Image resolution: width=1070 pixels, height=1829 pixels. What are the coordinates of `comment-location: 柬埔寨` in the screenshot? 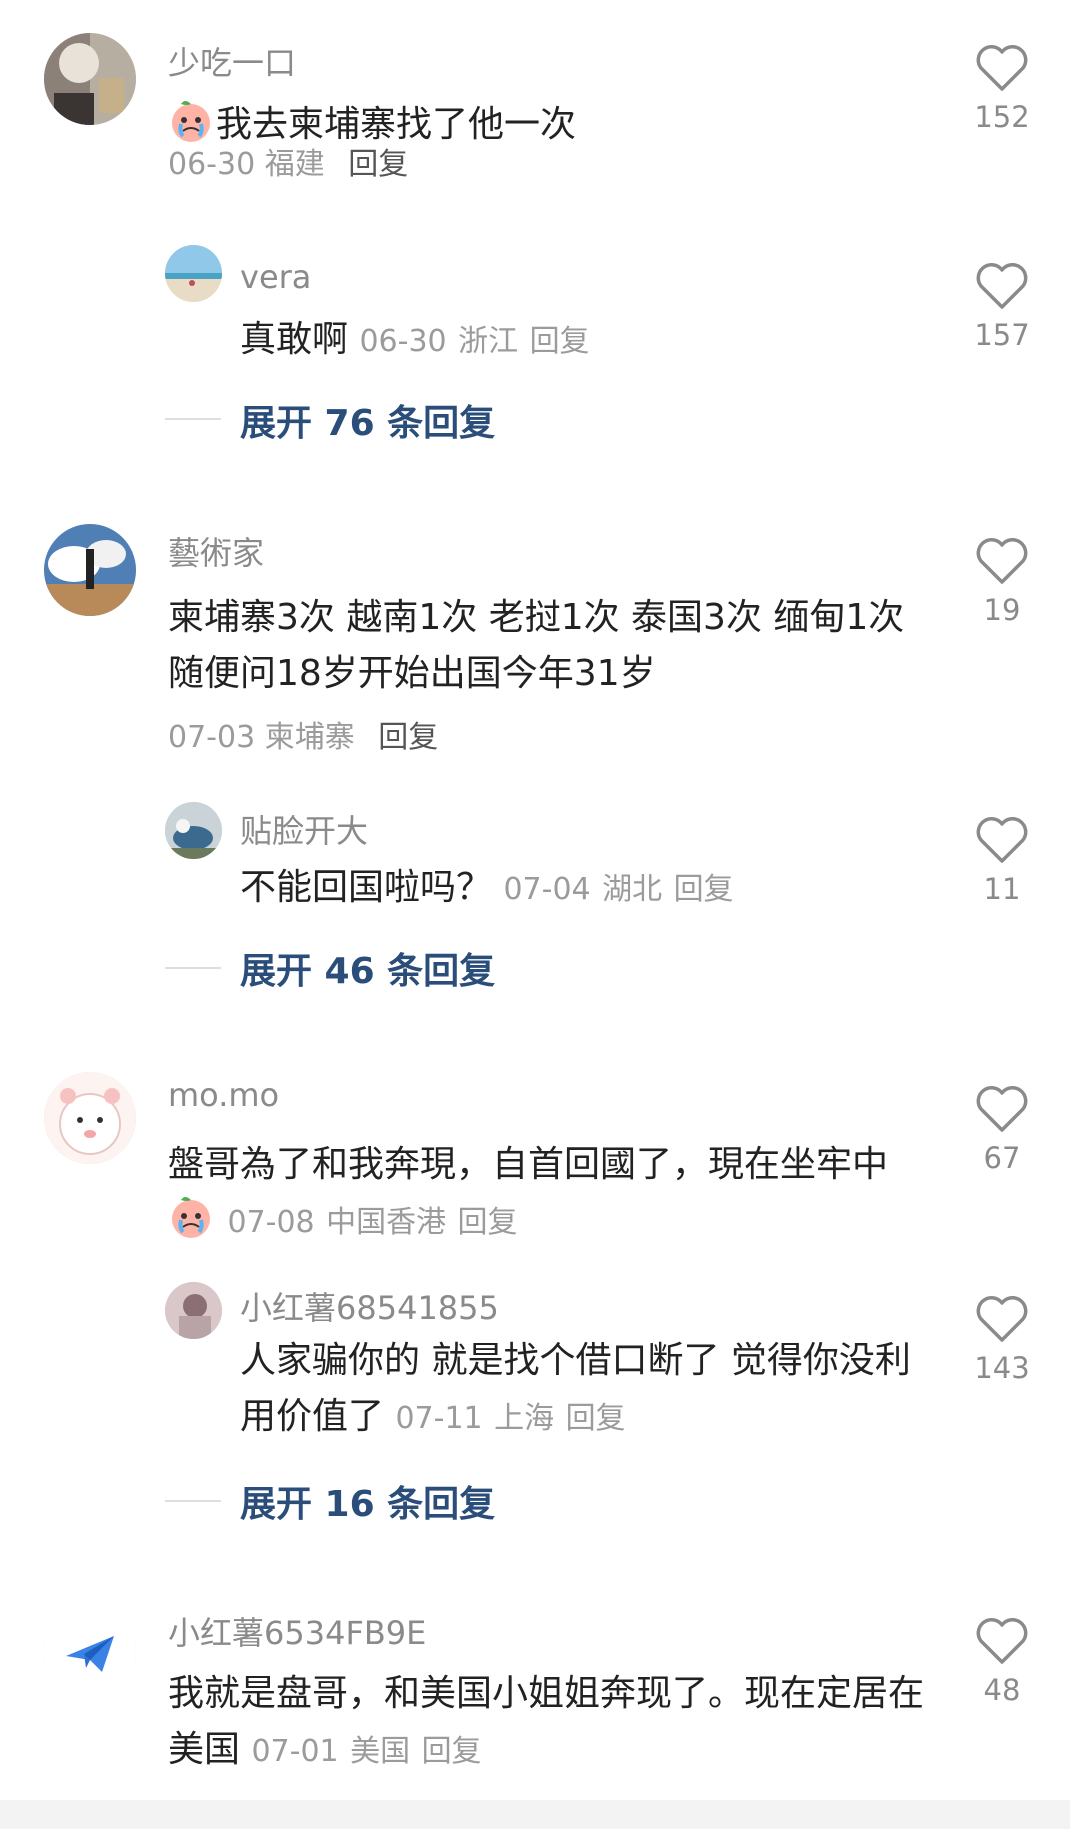 It's located at (309, 737).